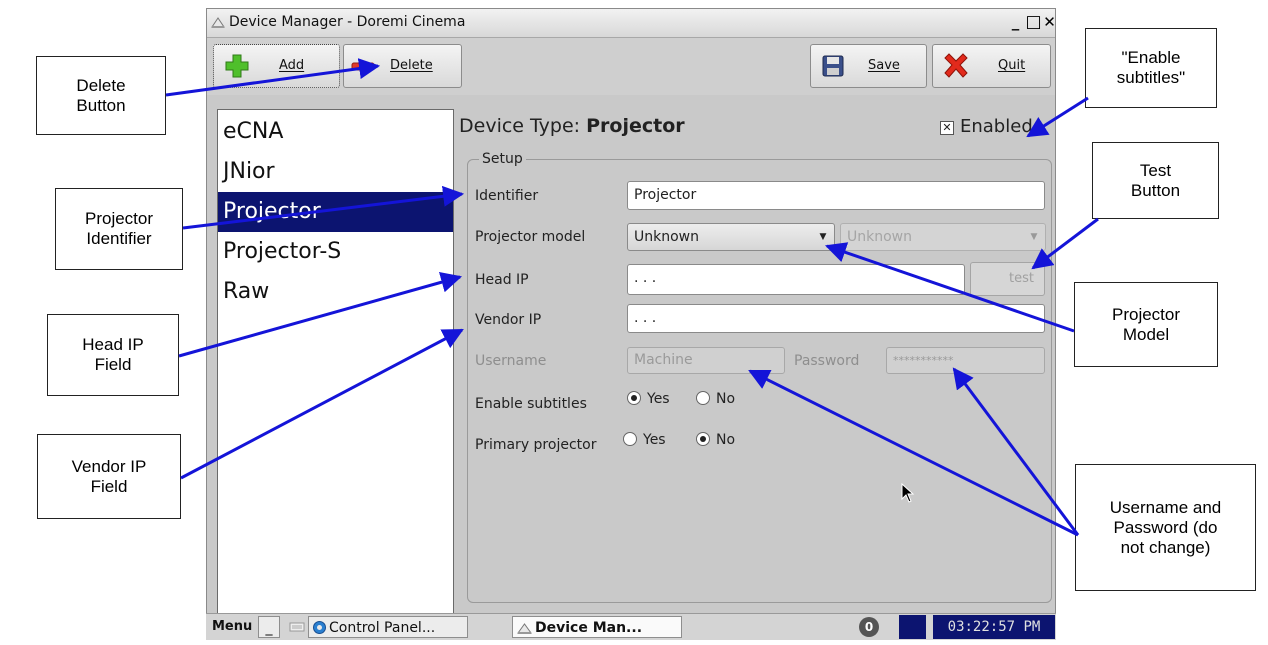  What do you see at coordinates (119, 229) in the screenshot?
I see `callout-projector-identifier: Projector Identifier` at bounding box center [119, 229].